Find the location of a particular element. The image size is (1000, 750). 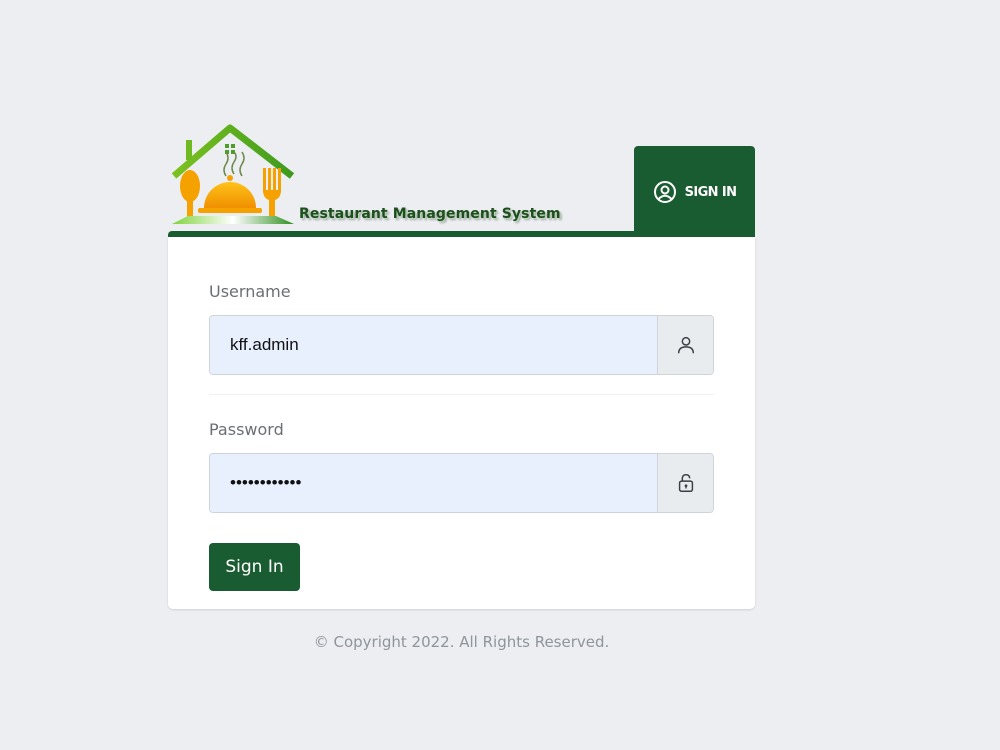

username-input-group is located at coordinates (461, 345).